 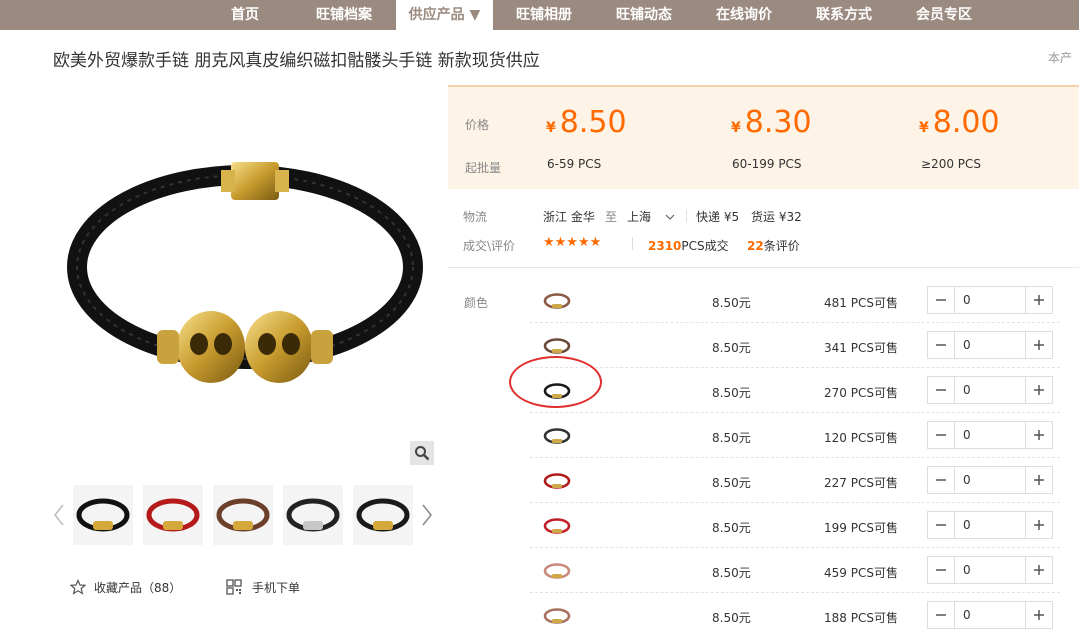 What do you see at coordinates (778, 122) in the screenshot?
I see `price-value: 8.30` at bounding box center [778, 122].